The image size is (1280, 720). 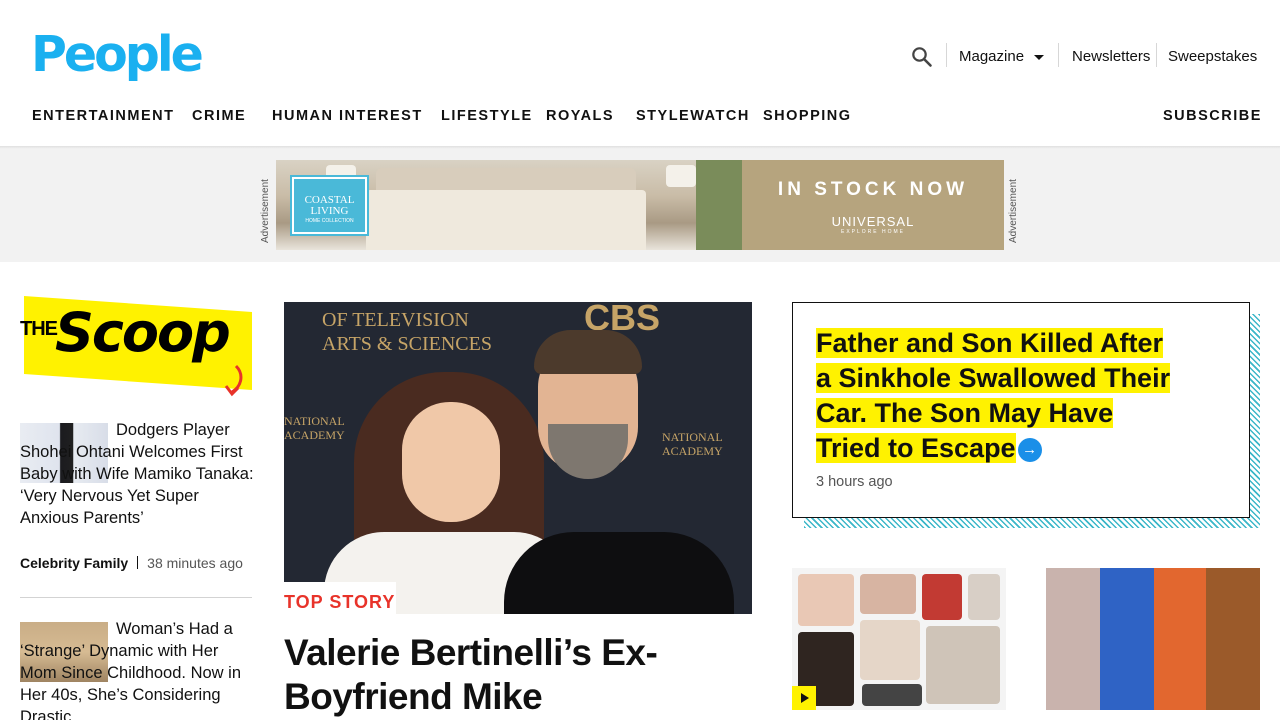 What do you see at coordinates (804, 698) in the screenshot?
I see `play-icon` at bounding box center [804, 698].